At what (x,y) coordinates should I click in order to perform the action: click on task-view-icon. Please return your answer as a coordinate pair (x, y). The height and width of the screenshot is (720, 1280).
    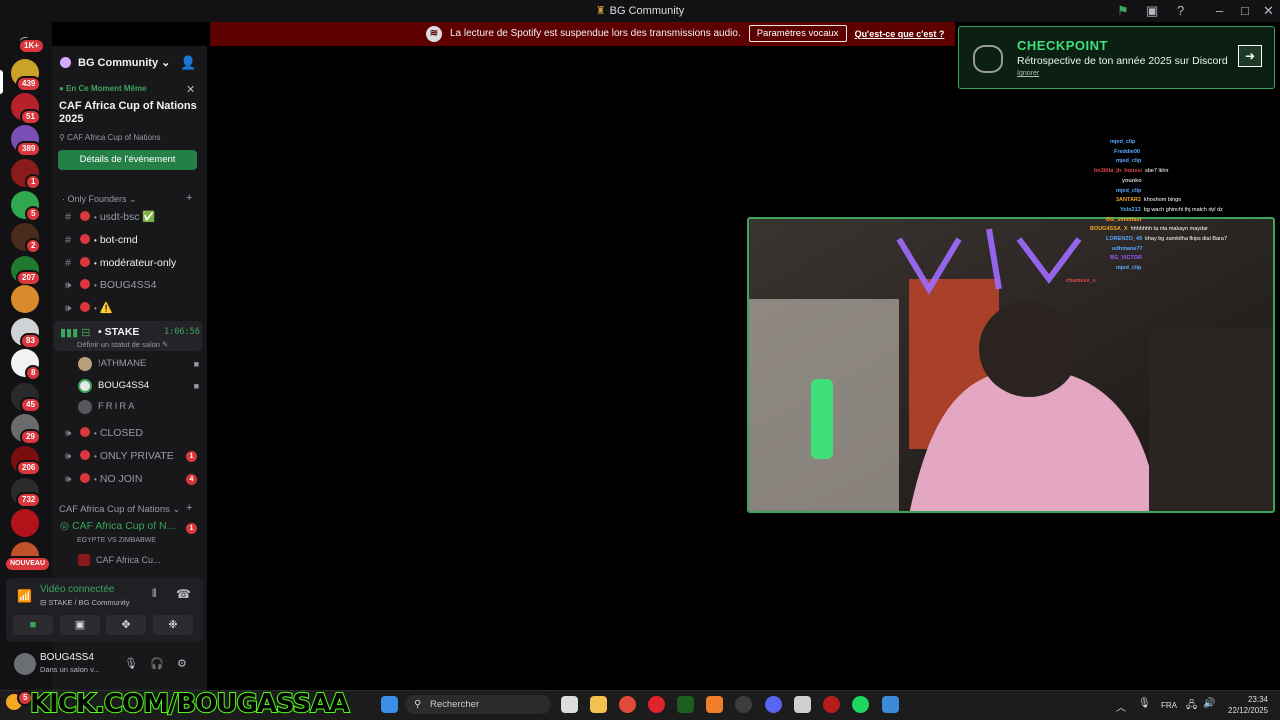
    Looking at the image, I should click on (569, 704).